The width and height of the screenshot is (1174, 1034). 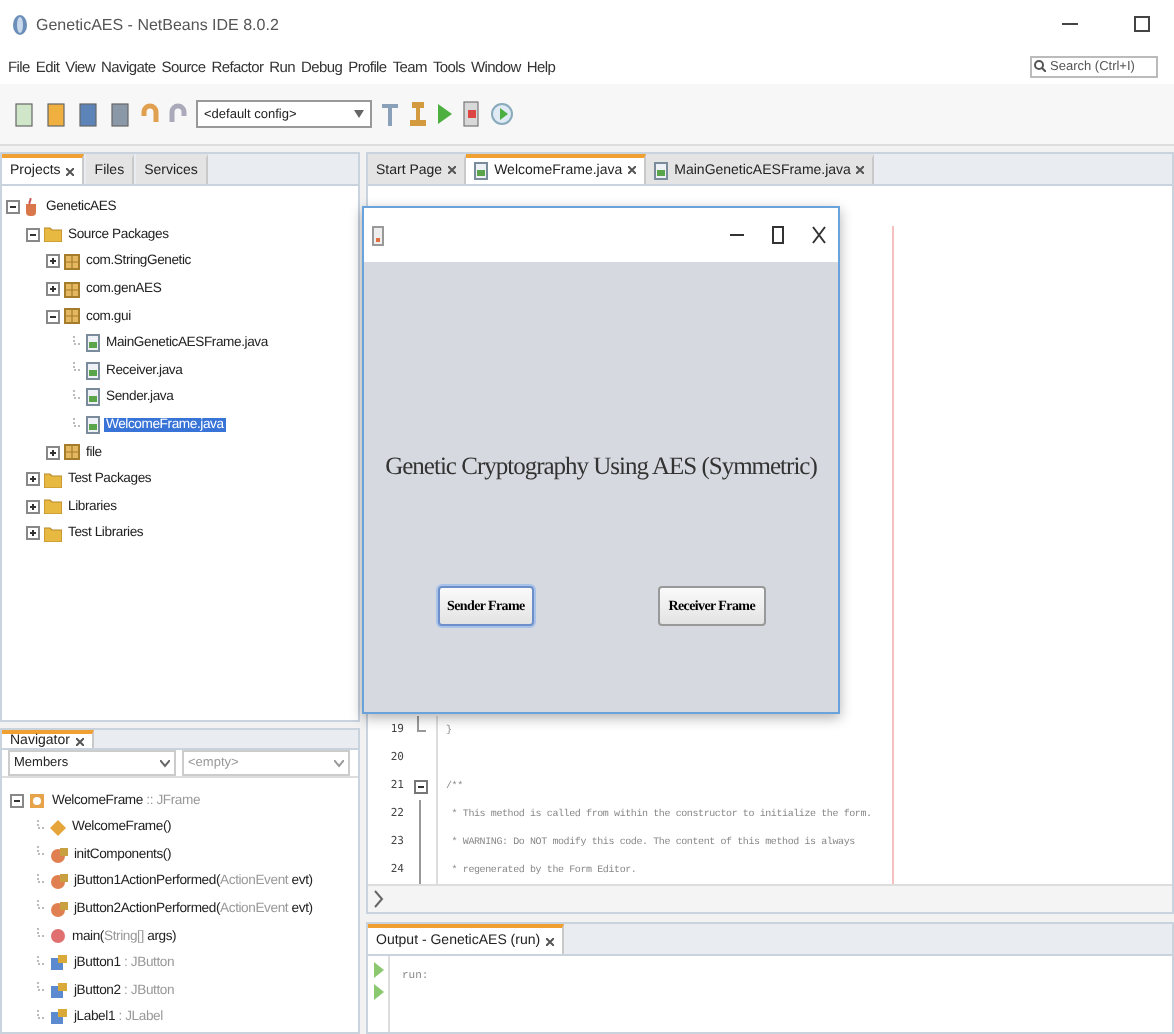 What do you see at coordinates (24, 114) in the screenshot?
I see `new-file-icon` at bounding box center [24, 114].